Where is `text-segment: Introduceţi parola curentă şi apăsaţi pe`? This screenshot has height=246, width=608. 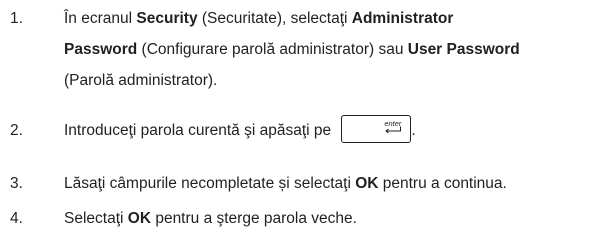 text-segment: Introduceţi parola curentă şi apăsaţi pe is located at coordinates (200, 130).